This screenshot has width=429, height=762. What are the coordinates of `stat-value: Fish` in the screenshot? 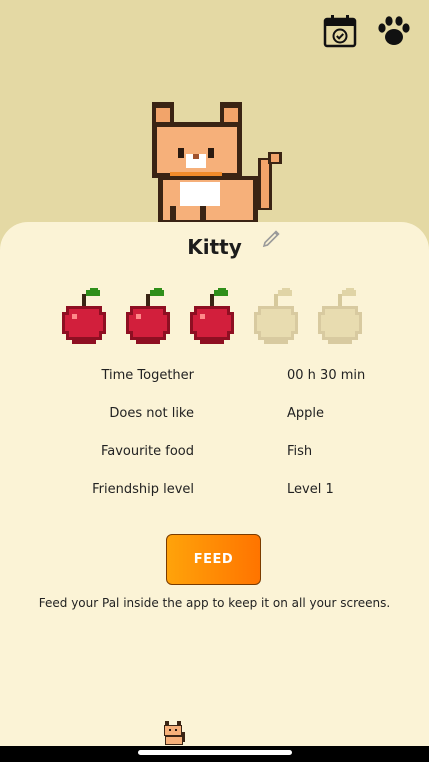 It's located at (300, 451).